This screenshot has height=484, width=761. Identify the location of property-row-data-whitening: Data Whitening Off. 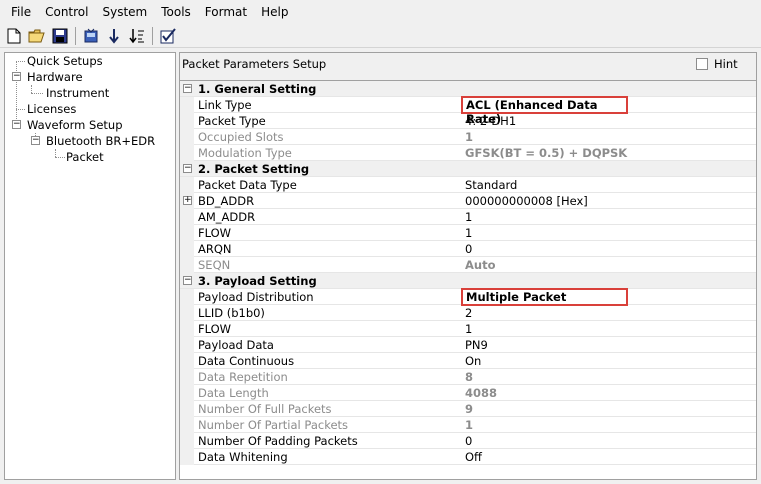
(468, 457).